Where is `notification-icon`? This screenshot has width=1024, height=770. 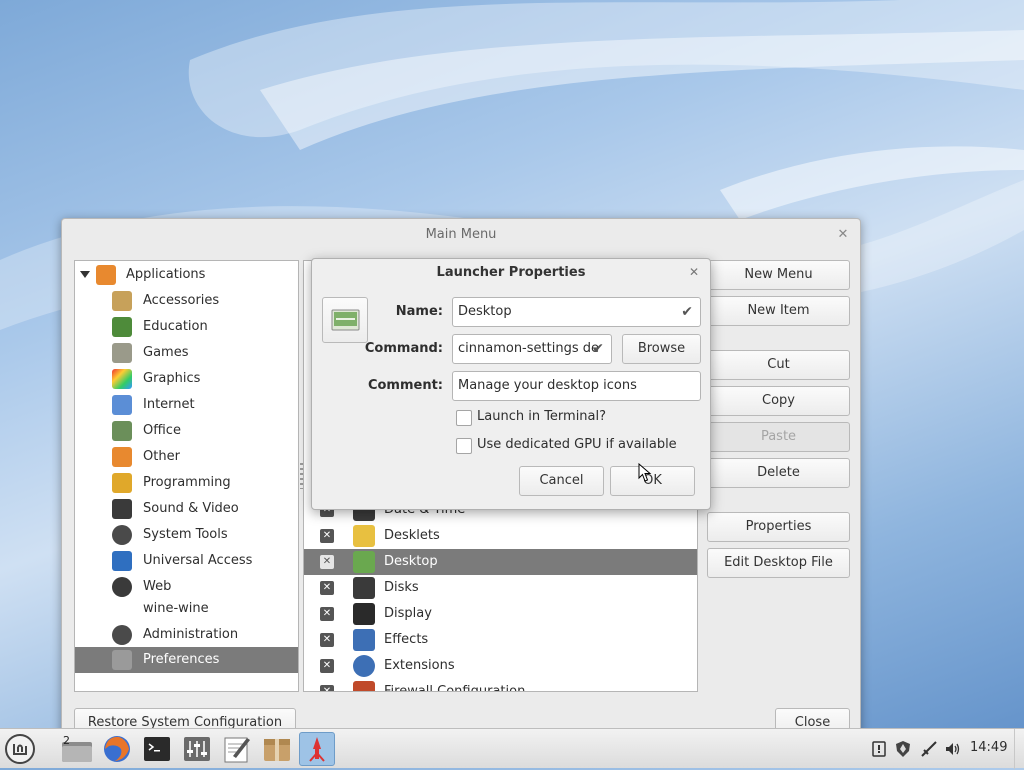
notification-icon is located at coordinates (879, 749).